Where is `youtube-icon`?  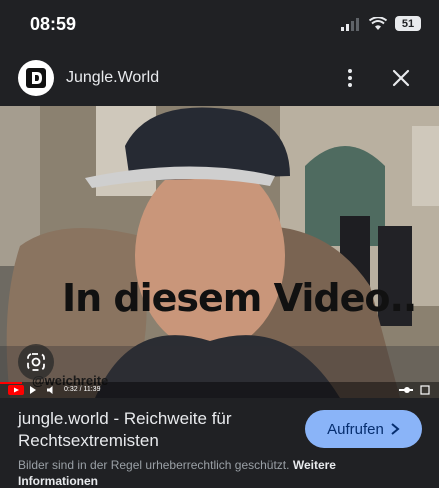
youtube-icon is located at coordinates (16, 390).